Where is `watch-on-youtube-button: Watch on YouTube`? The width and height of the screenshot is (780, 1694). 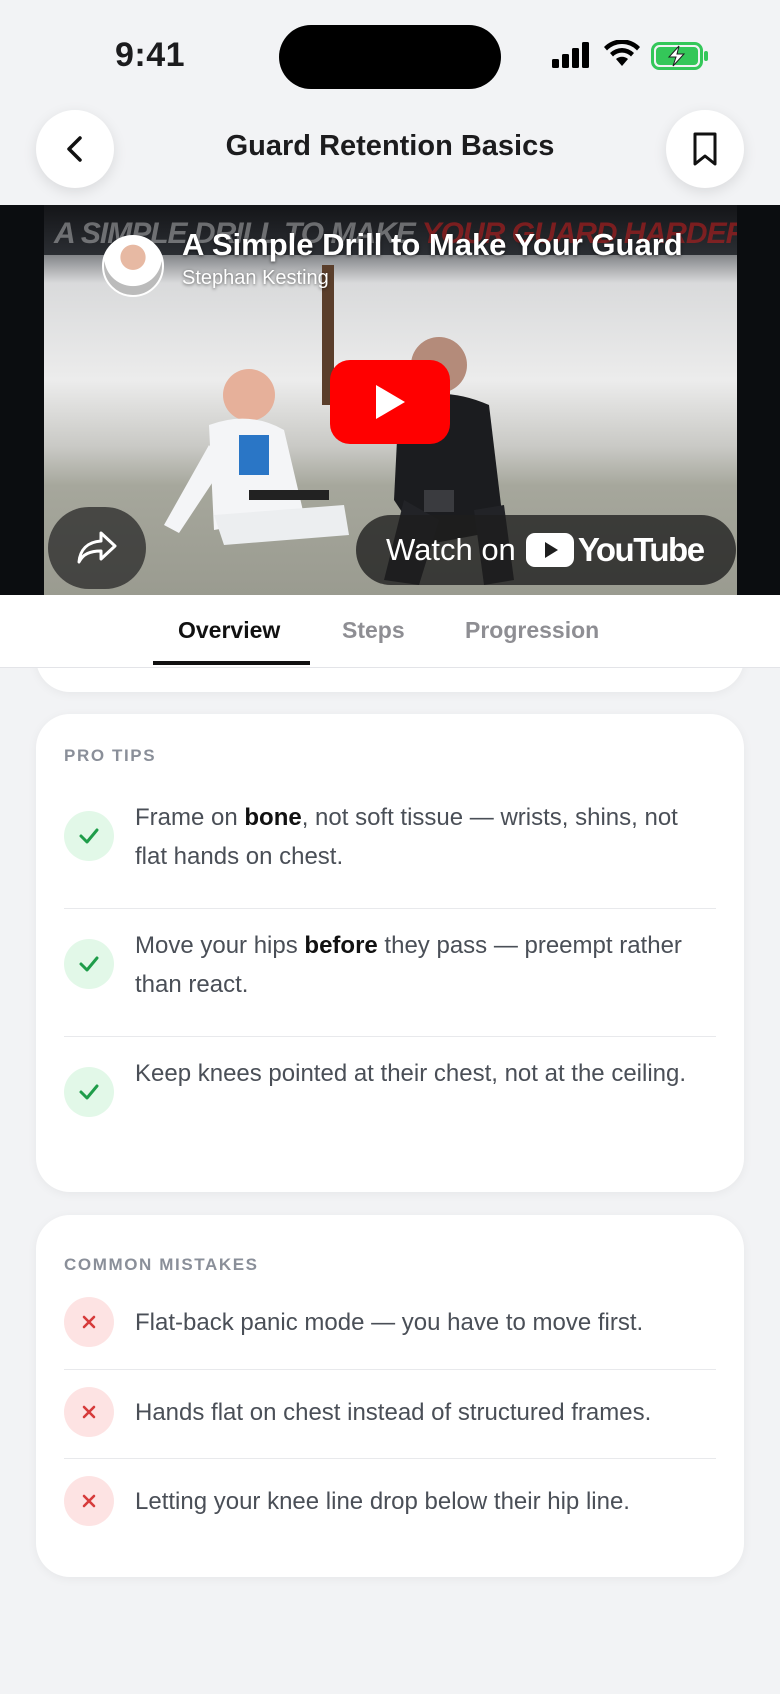 watch-on-youtube-button: Watch on YouTube is located at coordinates (546, 550).